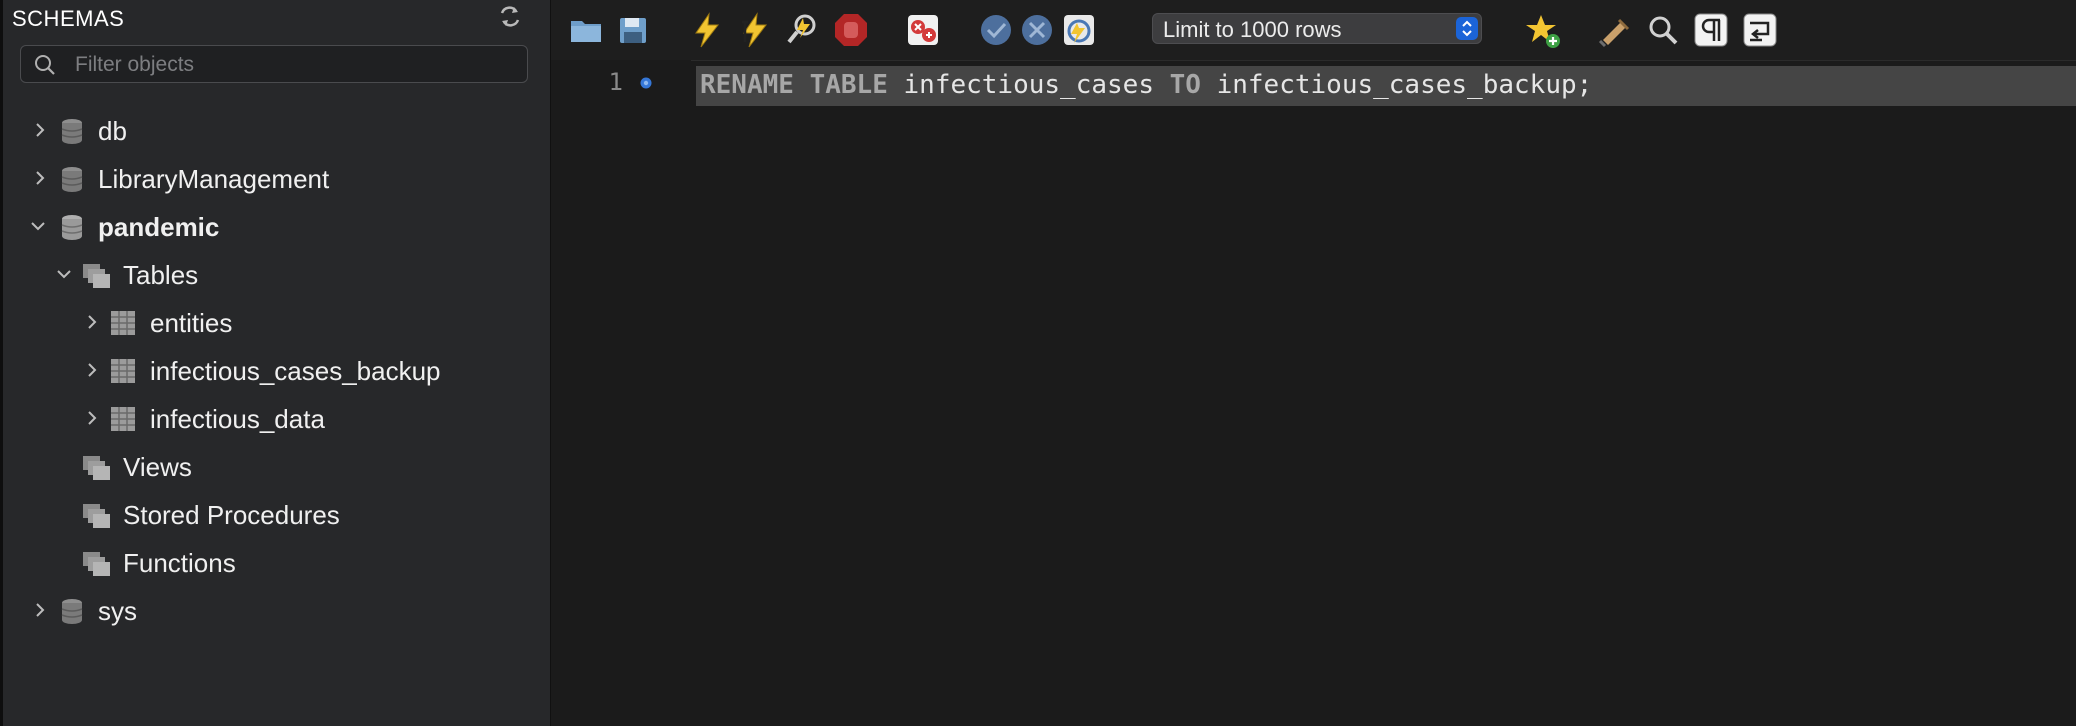  Describe the element at coordinates (159, 227) in the screenshot. I see `tree-label: pandemic` at that location.